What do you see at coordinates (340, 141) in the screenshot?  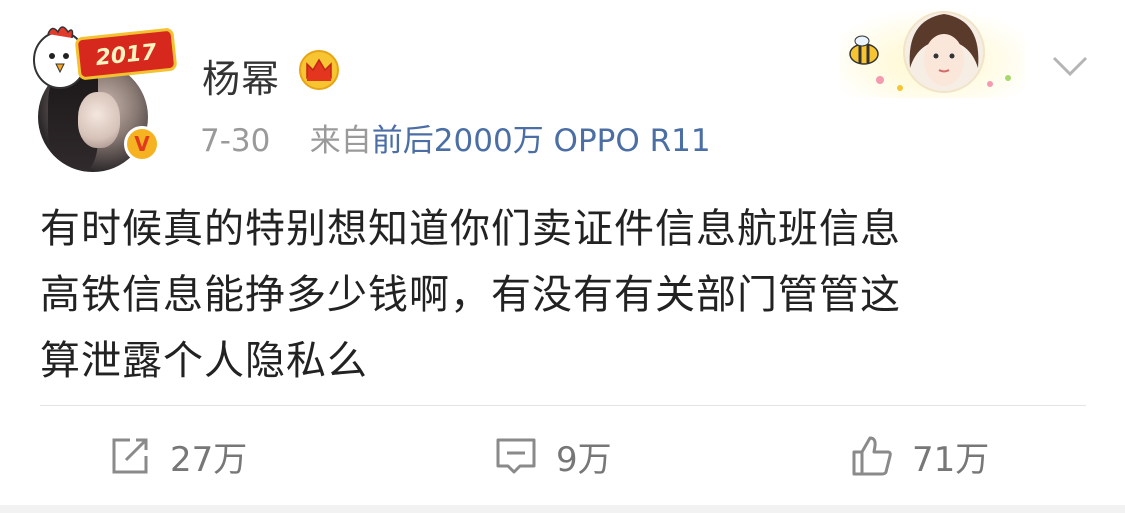 I see `source-prefix: 来自` at bounding box center [340, 141].